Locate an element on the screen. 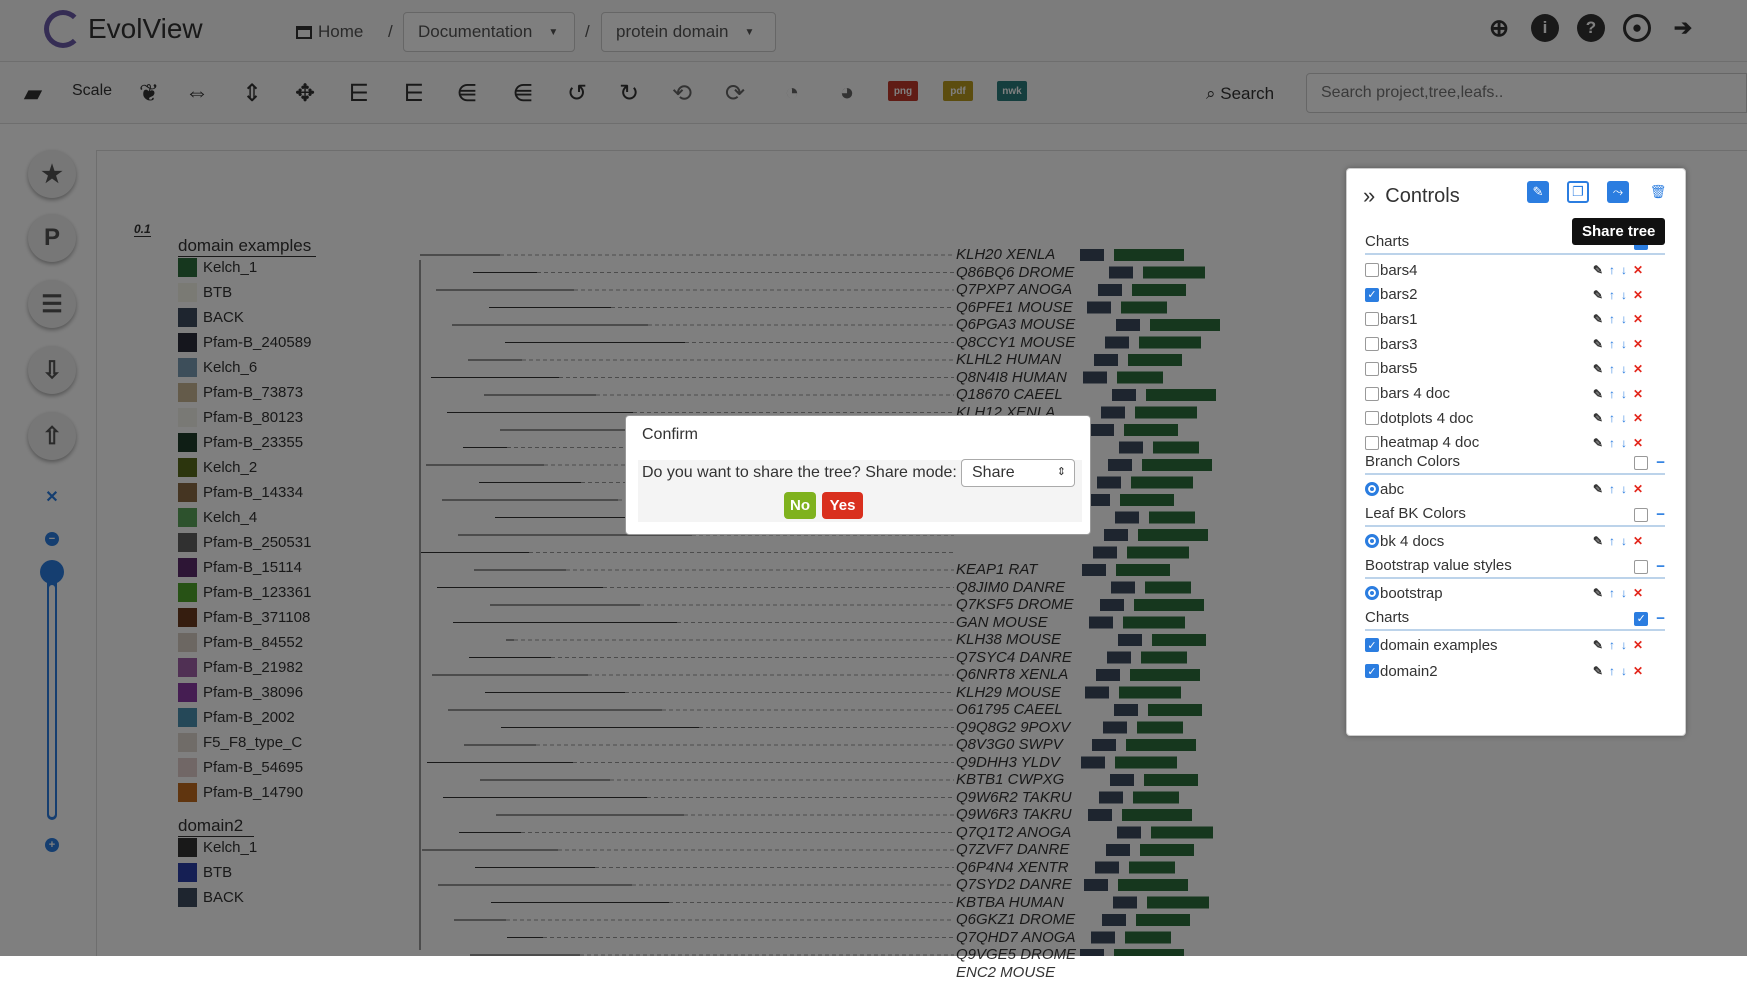 The height and width of the screenshot is (981, 1747). controls-header: » Controls is located at coordinates (1411, 196).